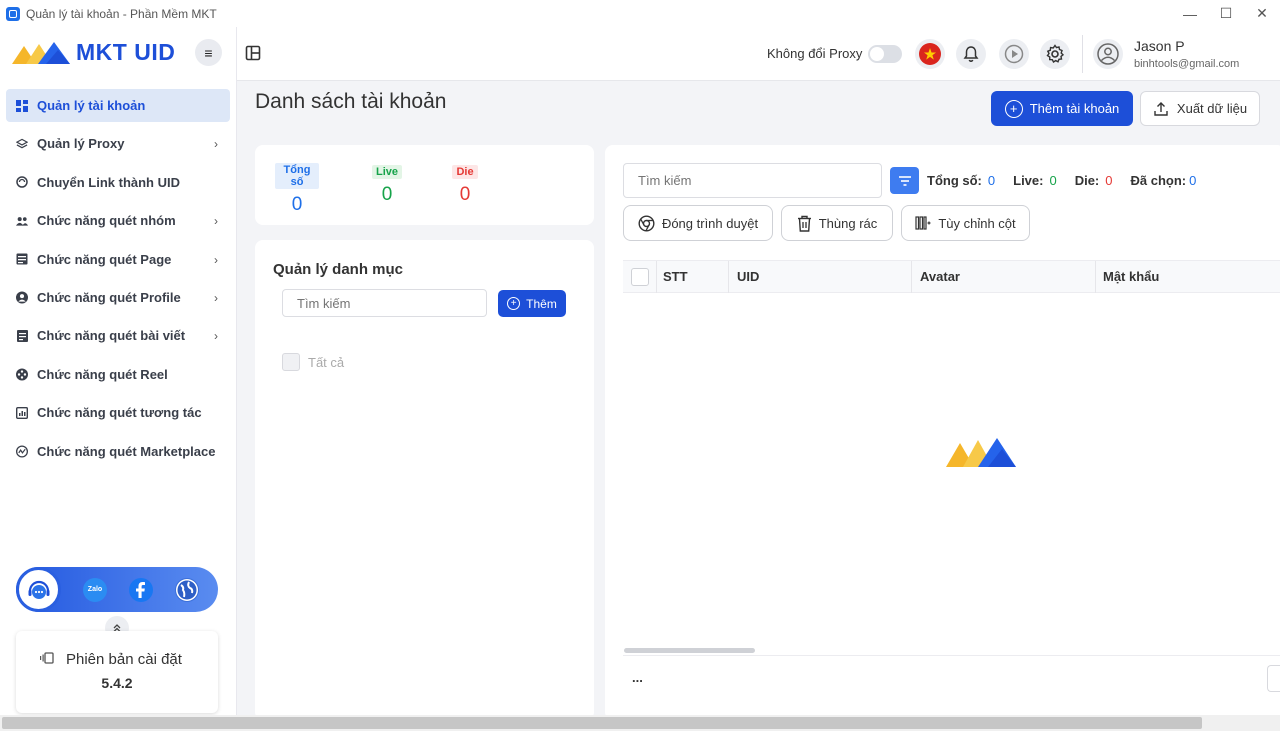 The height and width of the screenshot is (731, 1280). What do you see at coordinates (532, 303) in the screenshot?
I see `add-category-button: + Thêm` at bounding box center [532, 303].